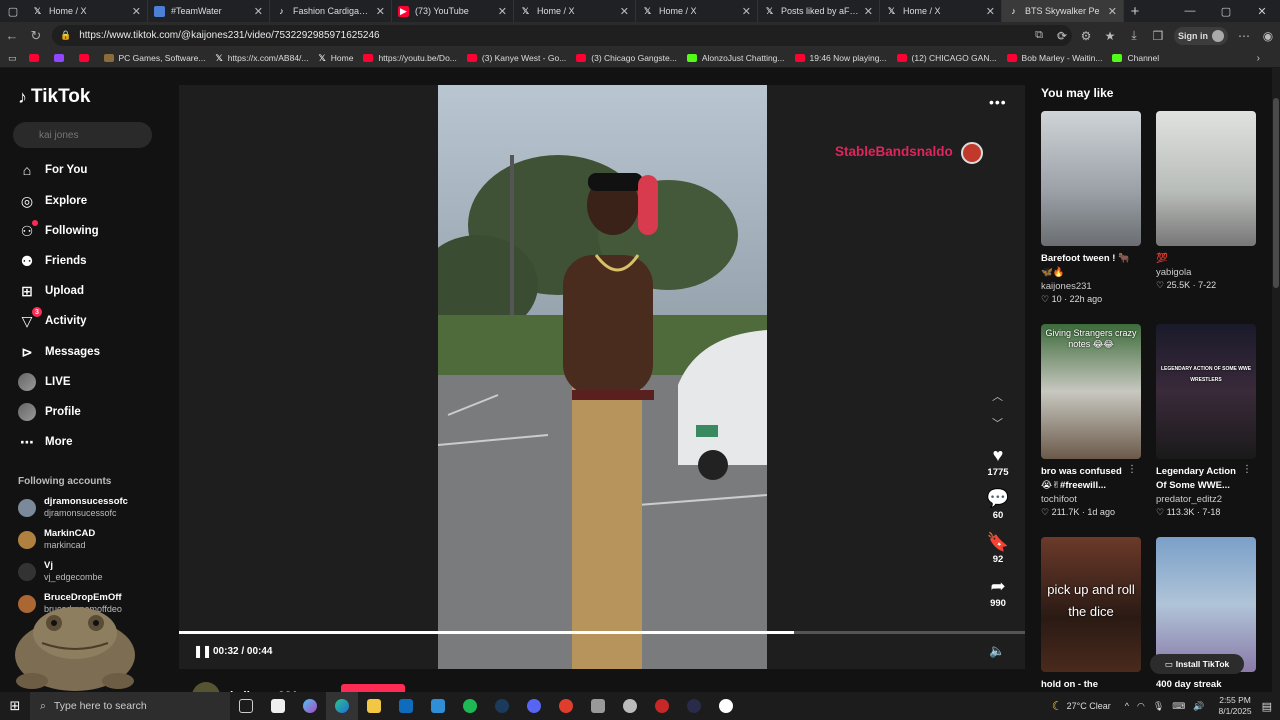 The height and width of the screenshot is (720, 1280). Describe the element at coordinates (12, 58) in the screenshot. I see `bookmark-app-icon: ▭` at that location.